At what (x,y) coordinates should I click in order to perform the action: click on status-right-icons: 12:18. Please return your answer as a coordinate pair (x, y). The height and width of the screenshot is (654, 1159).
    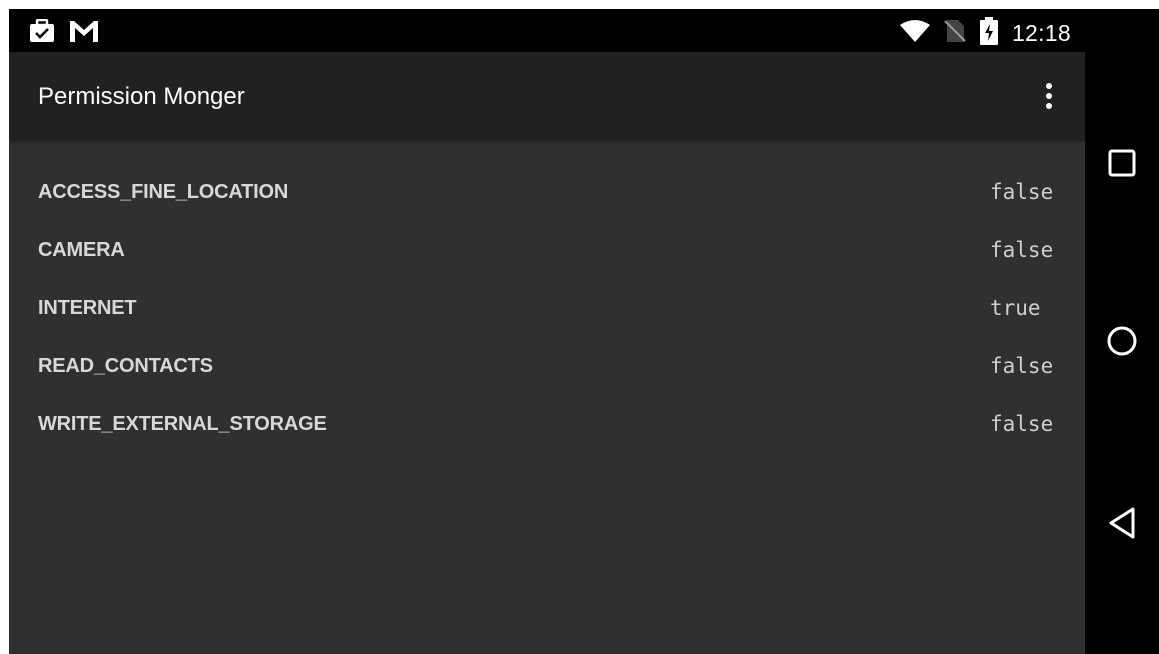
    Looking at the image, I should click on (985, 33).